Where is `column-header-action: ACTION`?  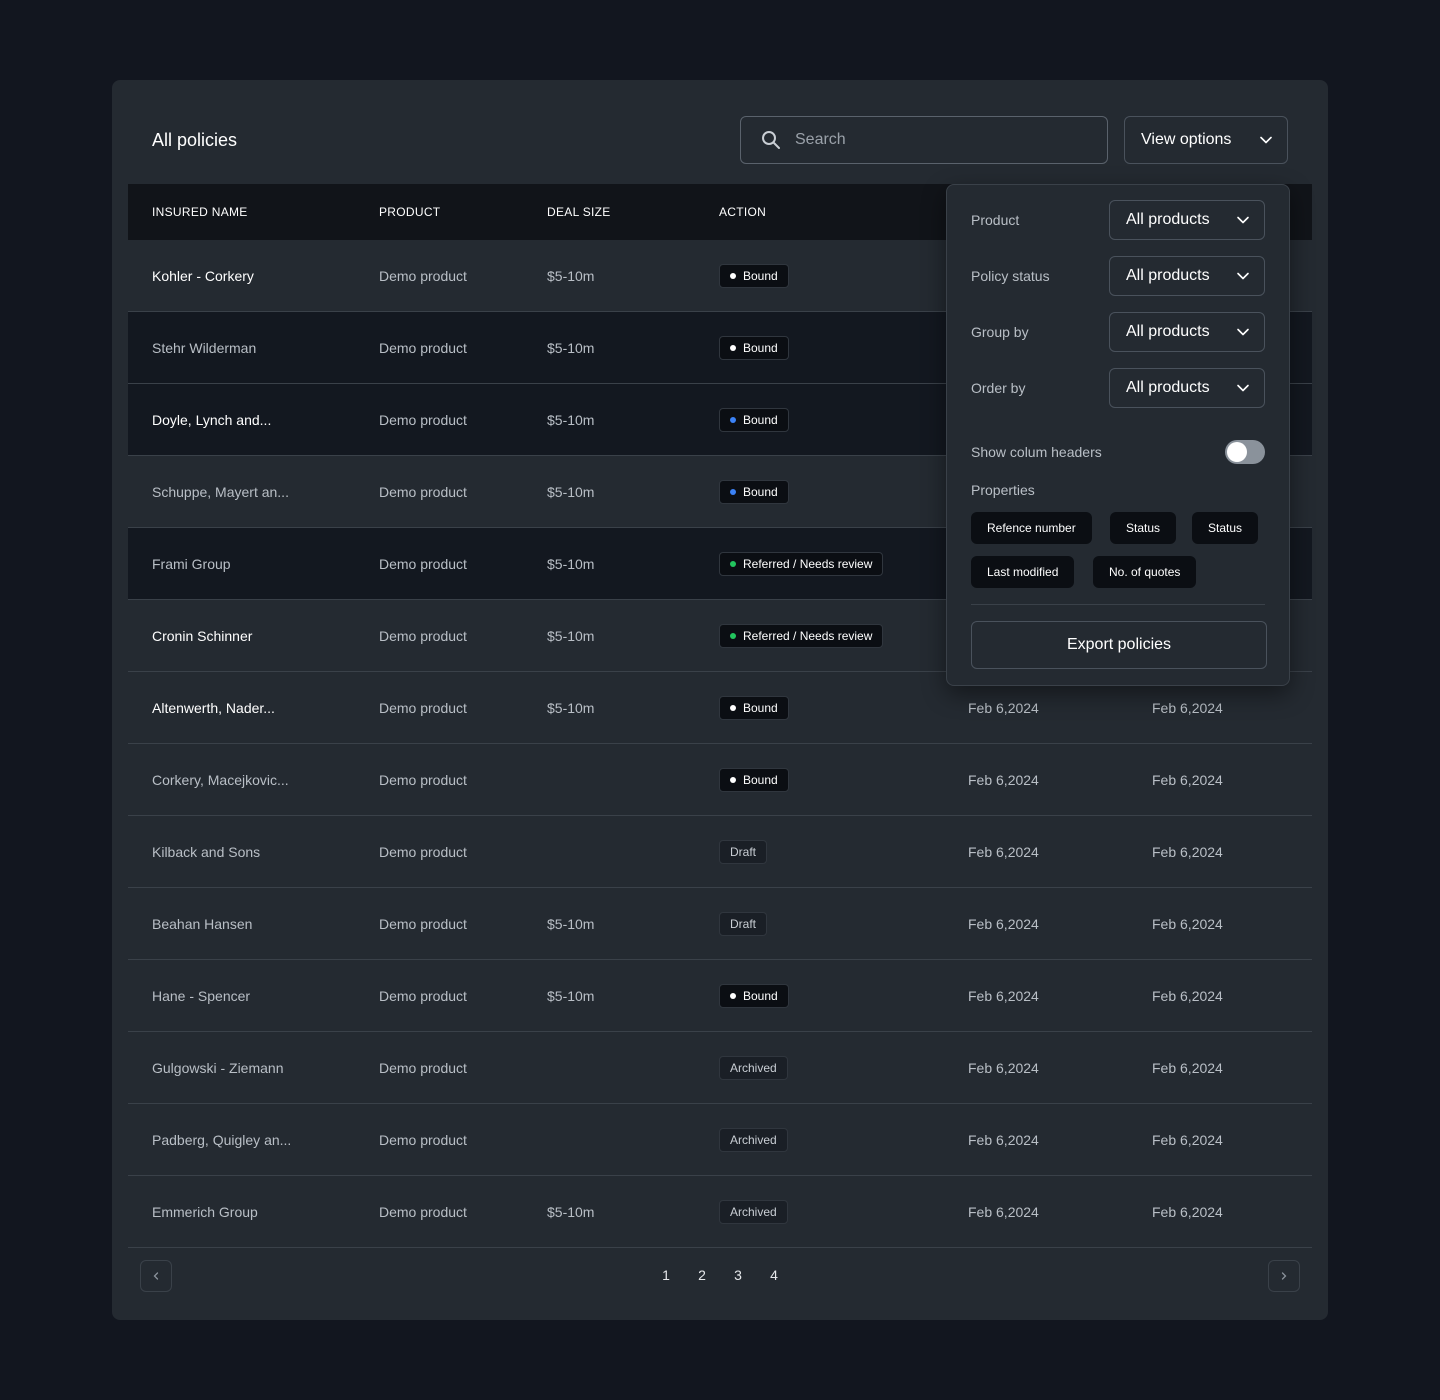 column-header-action: ACTION is located at coordinates (742, 212).